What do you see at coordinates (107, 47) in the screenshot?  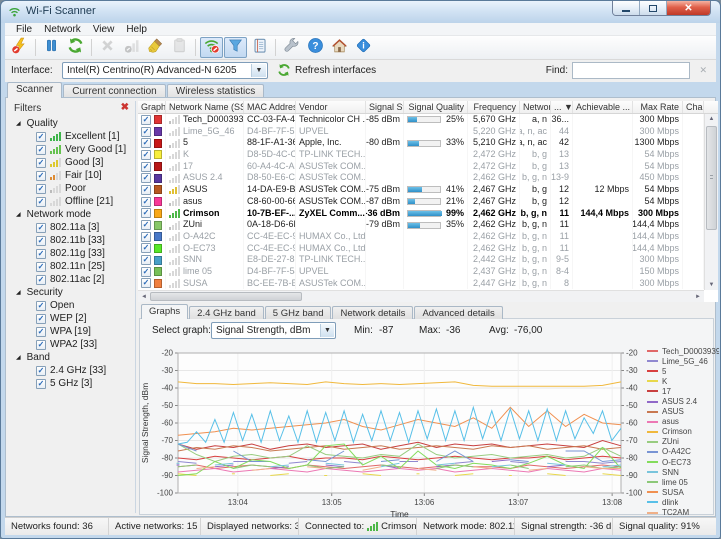 I see `delete-button` at bounding box center [107, 47].